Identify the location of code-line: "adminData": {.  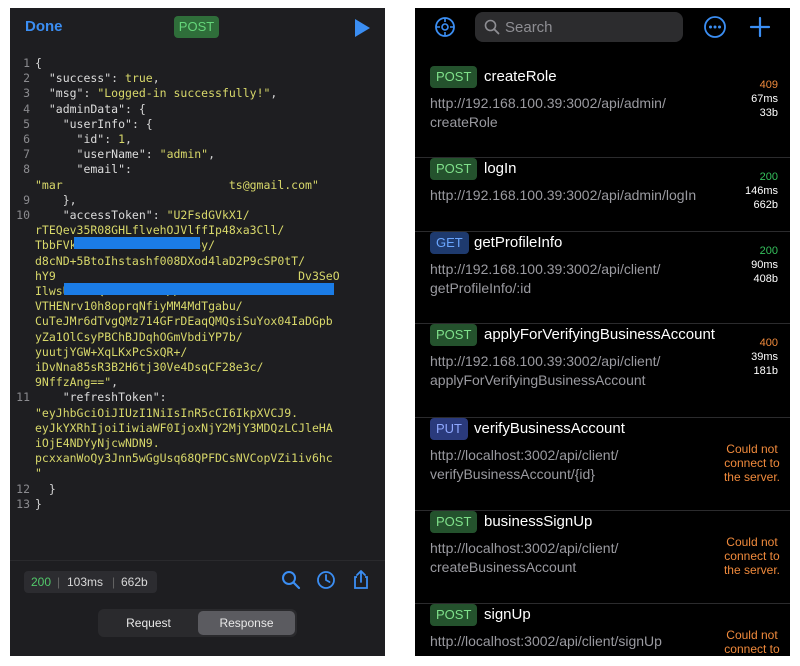
(90, 108).